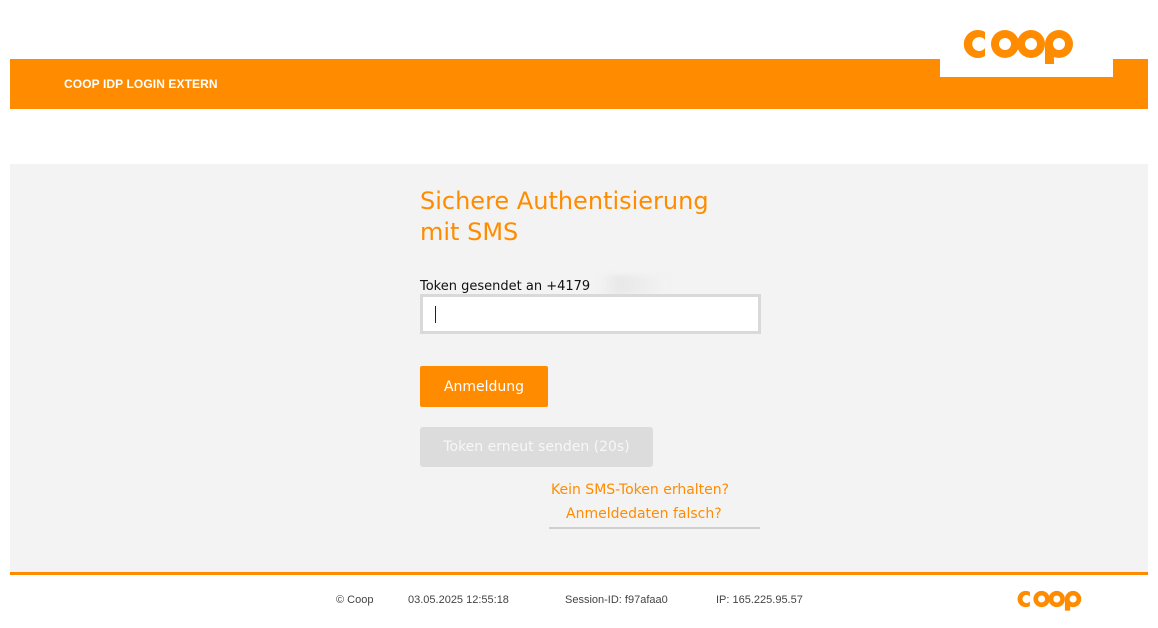 The width and height of the screenshot is (1158, 628). What do you see at coordinates (600, 217) in the screenshot?
I see `page-title: Sichere Authentisierung mit SMS` at bounding box center [600, 217].